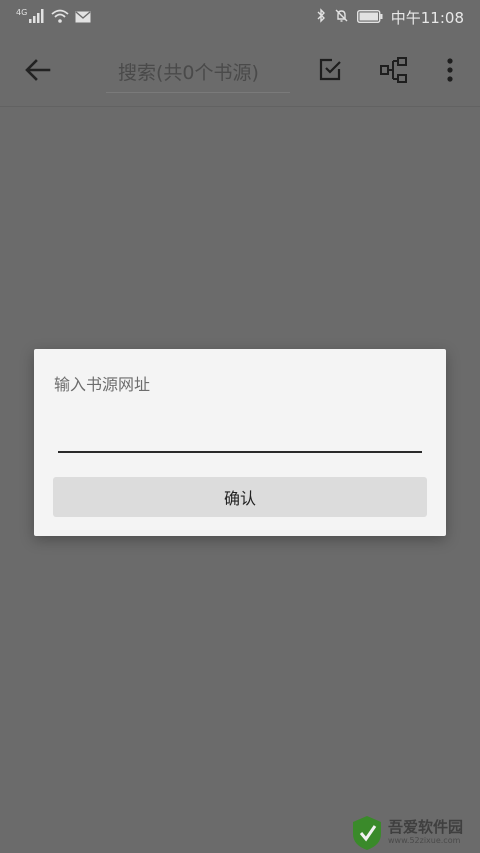 The height and width of the screenshot is (853, 480). What do you see at coordinates (424, 840) in the screenshot?
I see `watermark-url: www.52zixue.com` at bounding box center [424, 840].